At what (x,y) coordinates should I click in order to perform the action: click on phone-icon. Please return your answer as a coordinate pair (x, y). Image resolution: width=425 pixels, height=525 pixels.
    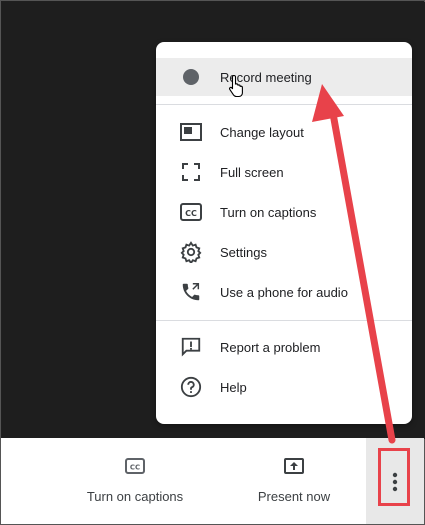
    Looking at the image, I should click on (191, 292).